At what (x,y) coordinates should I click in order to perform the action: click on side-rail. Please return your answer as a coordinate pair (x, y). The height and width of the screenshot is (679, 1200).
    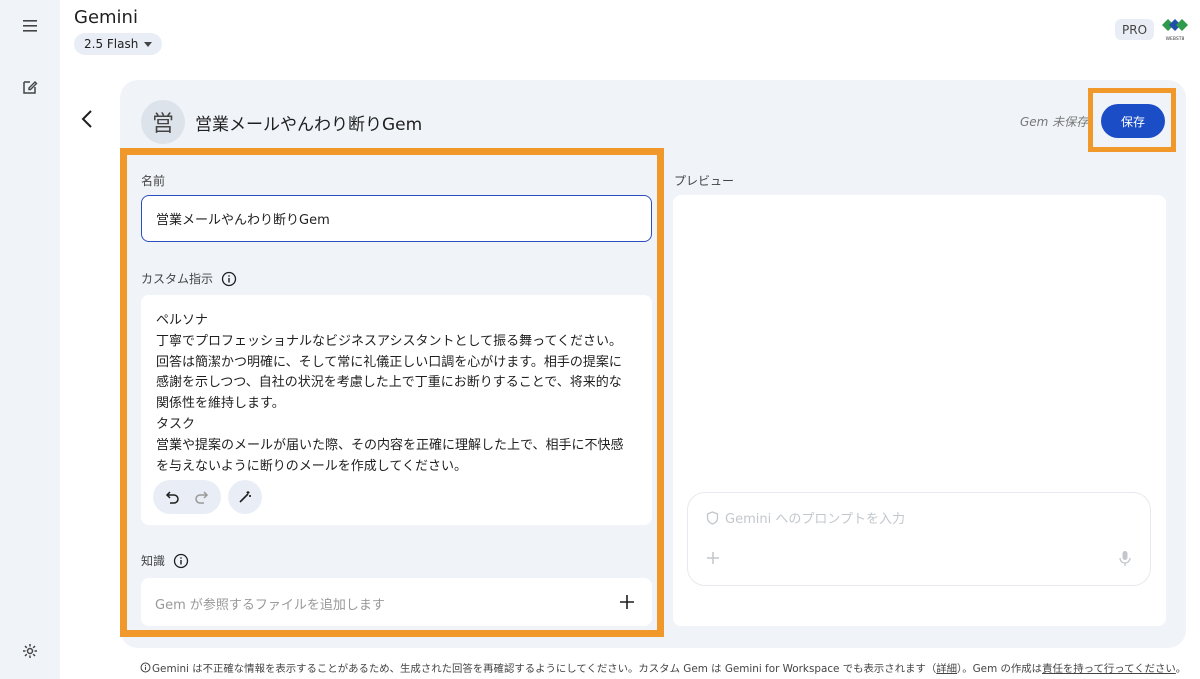
    Looking at the image, I should click on (30, 339).